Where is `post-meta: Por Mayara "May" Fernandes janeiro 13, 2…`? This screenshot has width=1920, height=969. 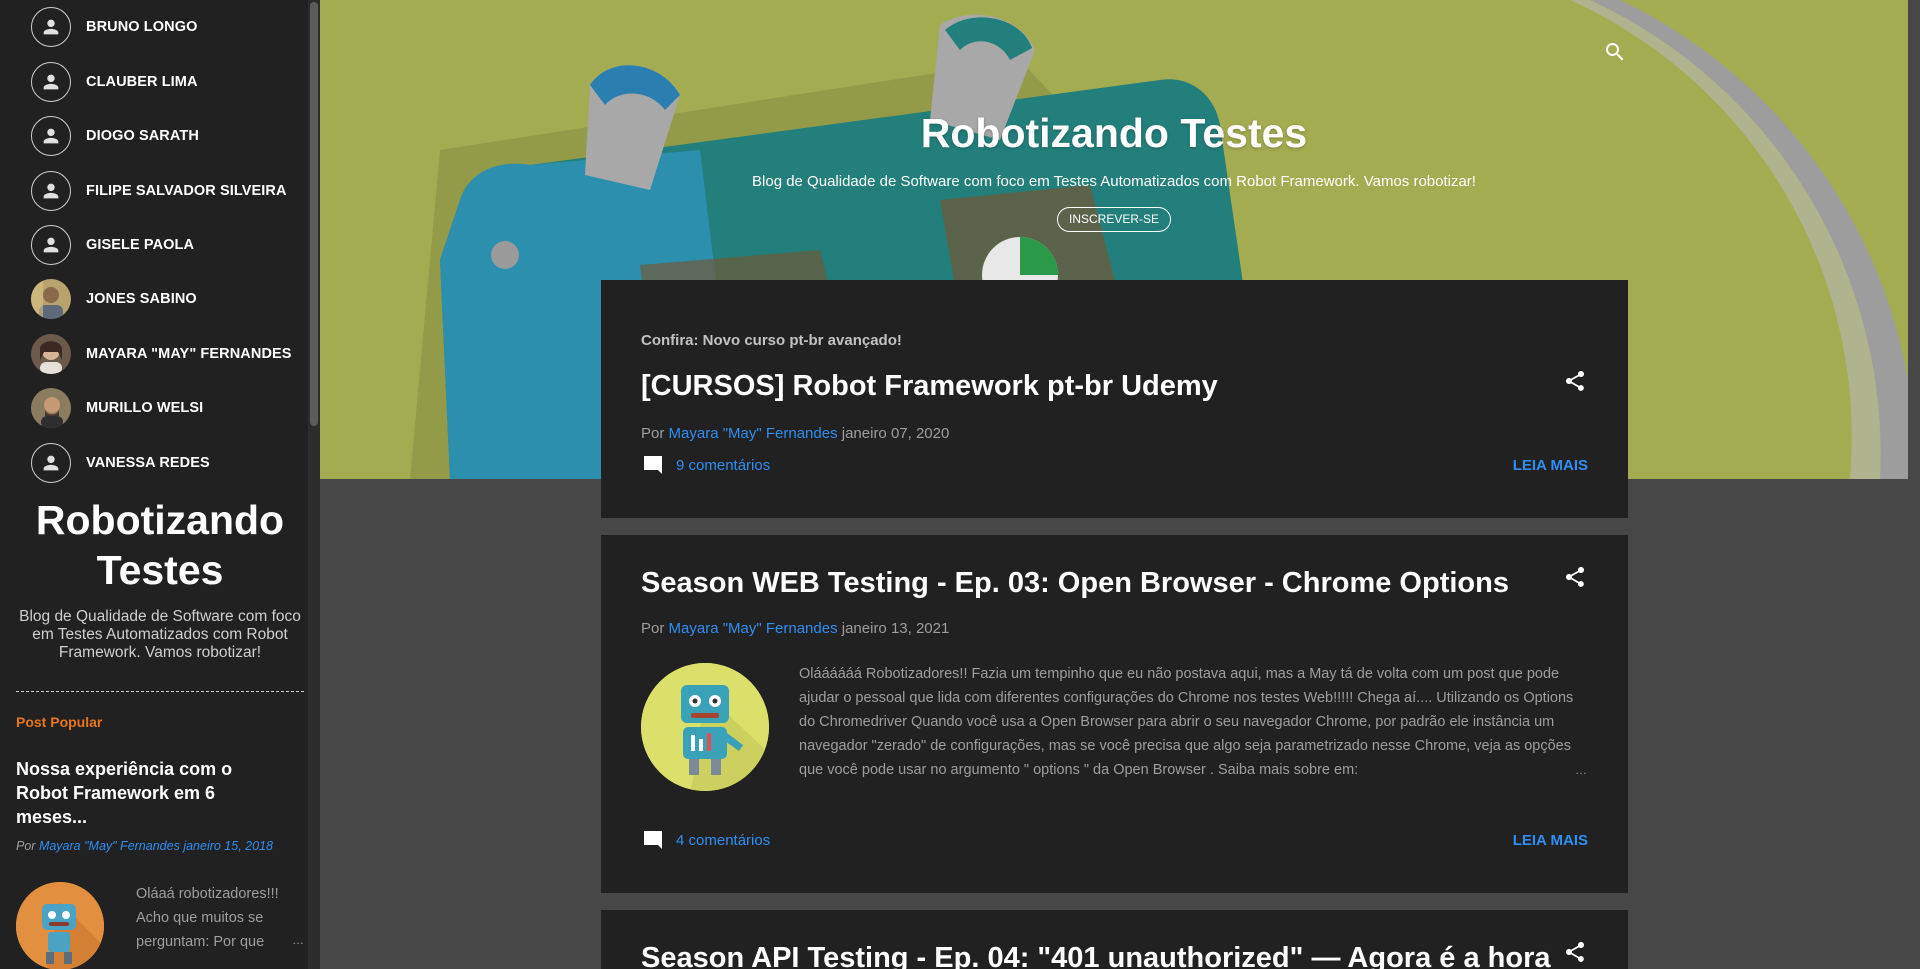 post-meta: Por Mayara "May" Fernandes janeiro 13, 2… is located at coordinates (795, 628).